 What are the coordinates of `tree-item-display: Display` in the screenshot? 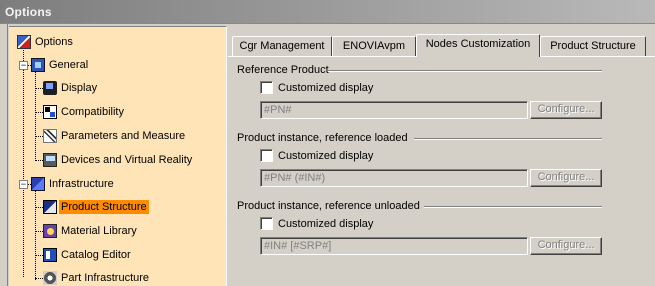 It's located at (71, 88).